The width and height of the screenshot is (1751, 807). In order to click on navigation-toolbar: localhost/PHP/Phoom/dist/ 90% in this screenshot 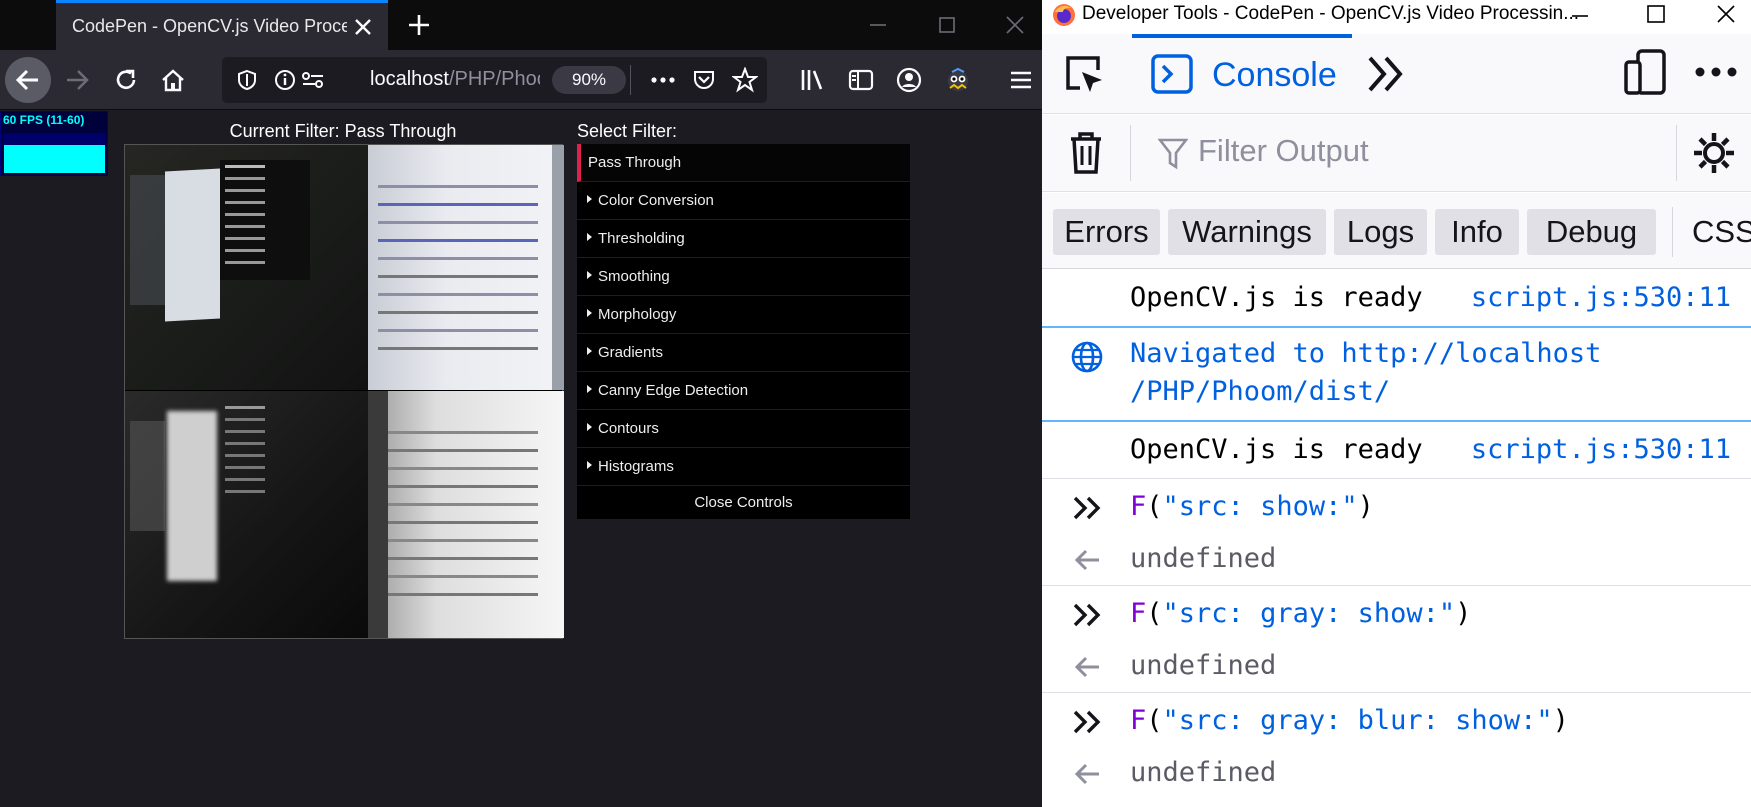, I will do `click(521, 80)`.